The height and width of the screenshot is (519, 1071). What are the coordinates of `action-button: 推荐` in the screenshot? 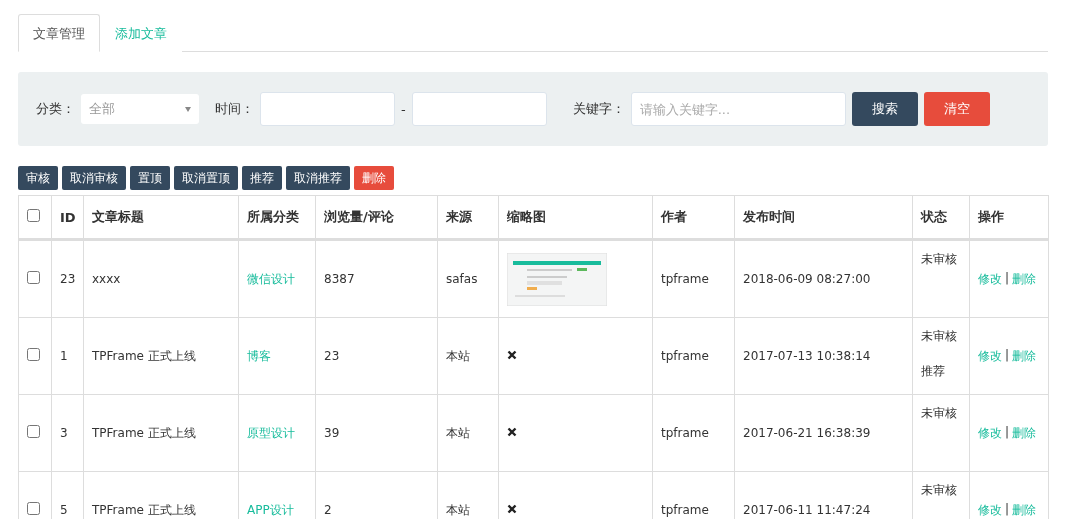 It's located at (262, 178).